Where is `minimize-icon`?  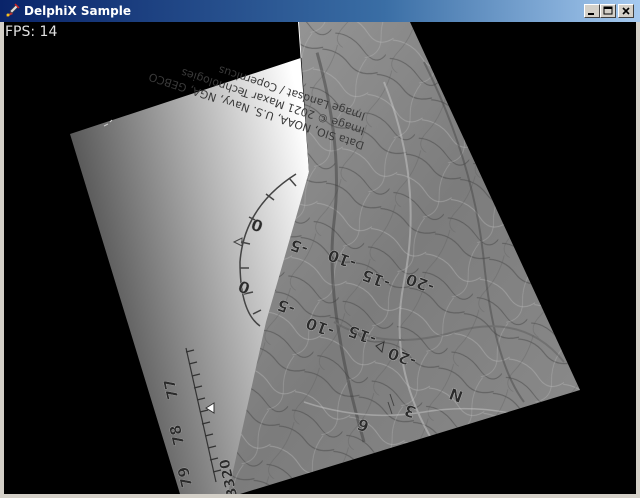
minimize-icon is located at coordinates (591, 14).